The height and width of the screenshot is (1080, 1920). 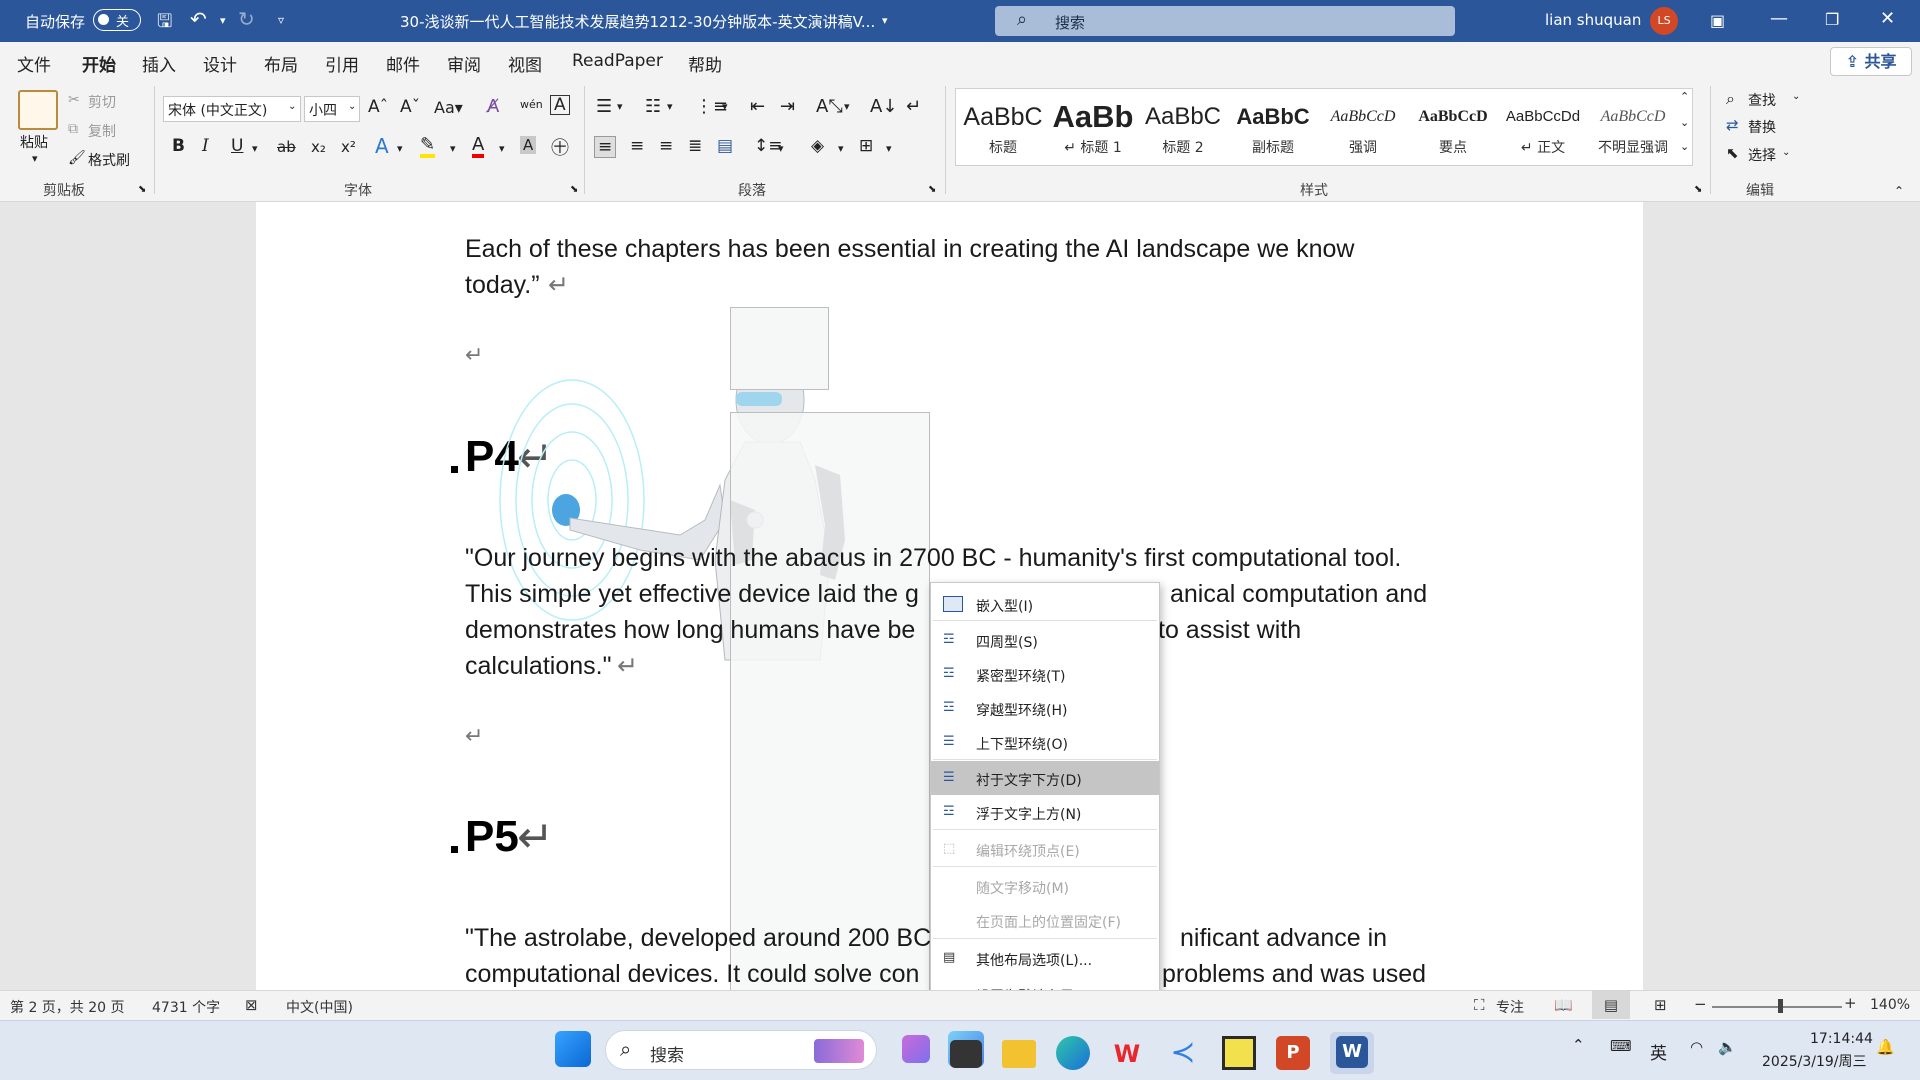 I want to click on menu-item-move-with-text: 随文字移动(M), so click(x=1045, y=886).